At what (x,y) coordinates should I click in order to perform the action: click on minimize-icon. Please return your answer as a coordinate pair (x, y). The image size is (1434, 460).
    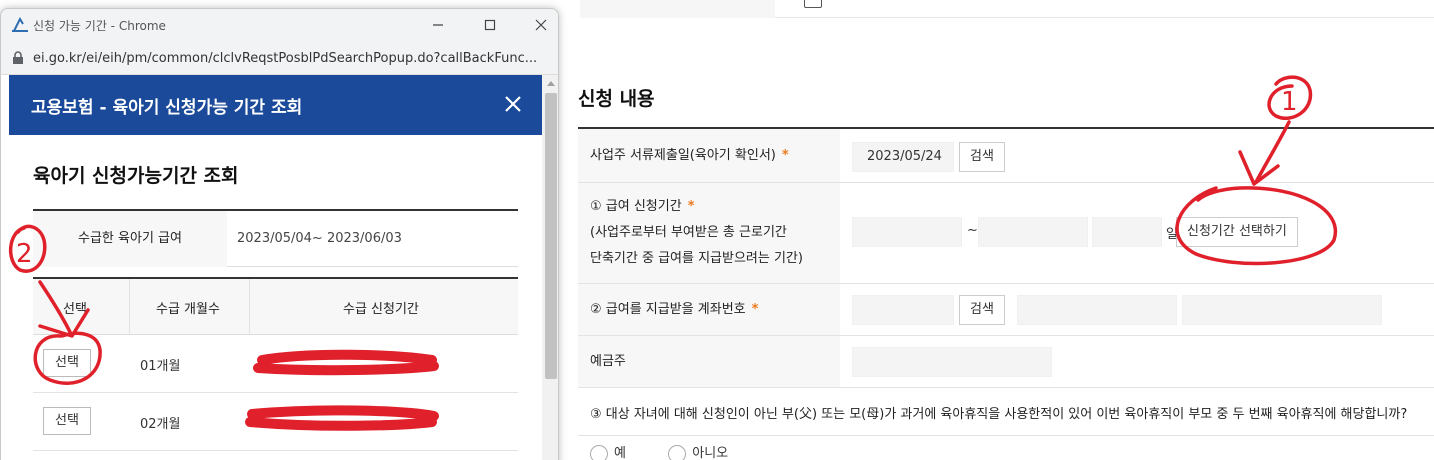
    Looking at the image, I should click on (438, 25).